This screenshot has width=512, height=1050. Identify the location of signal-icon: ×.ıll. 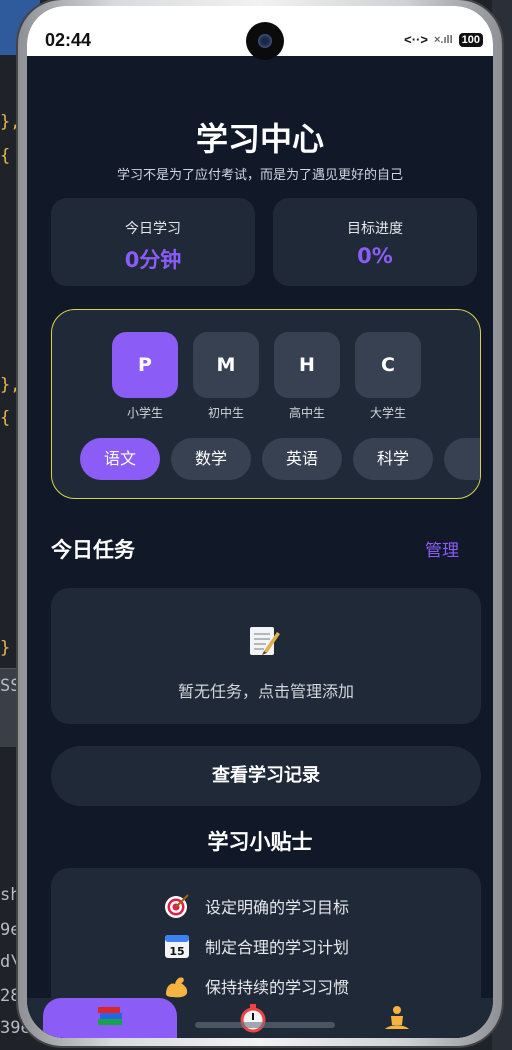
(443, 39).